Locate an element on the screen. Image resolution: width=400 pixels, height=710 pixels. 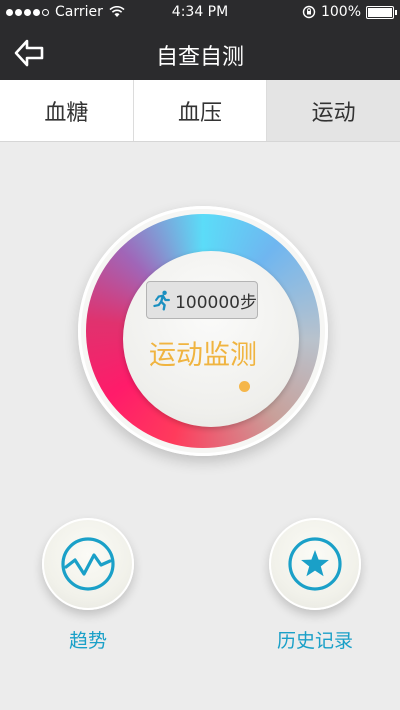
nav-bar: 自查自测 is located at coordinates (200, 52).